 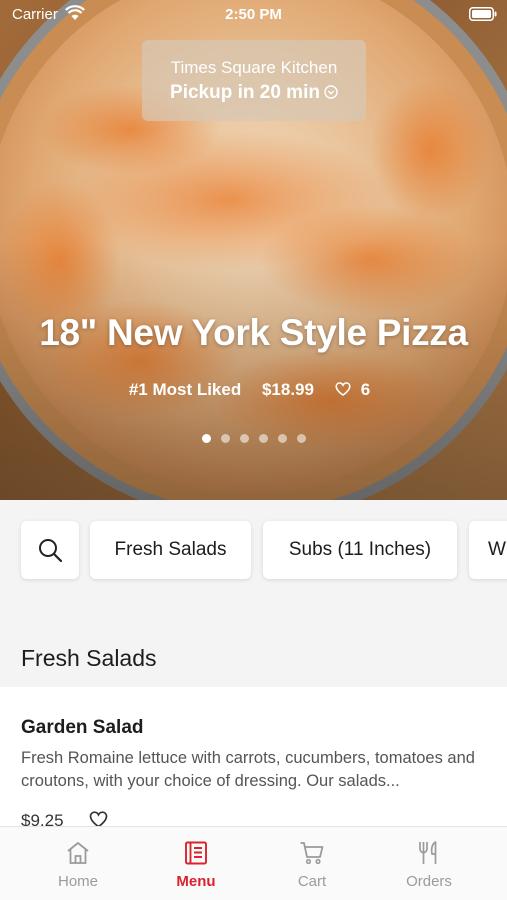 What do you see at coordinates (331, 92) in the screenshot?
I see `chevron-down-circle-icon` at bounding box center [331, 92].